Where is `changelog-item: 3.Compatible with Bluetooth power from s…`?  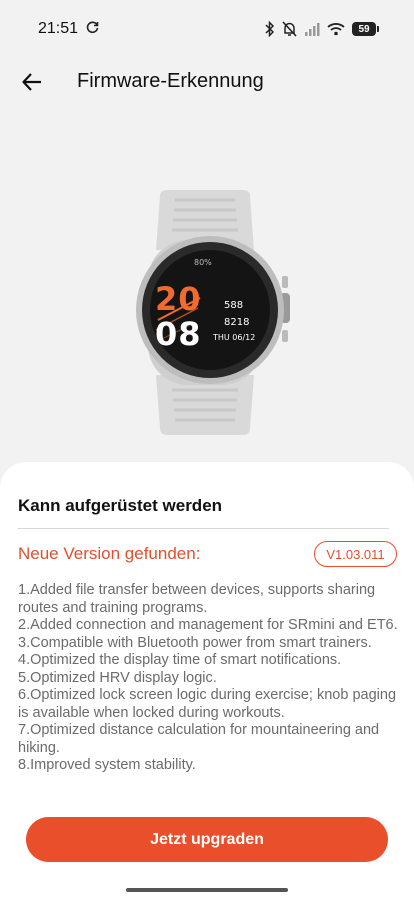 changelog-item: 3.Compatible with Bluetooth power from s… is located at coordinates (195, 642).